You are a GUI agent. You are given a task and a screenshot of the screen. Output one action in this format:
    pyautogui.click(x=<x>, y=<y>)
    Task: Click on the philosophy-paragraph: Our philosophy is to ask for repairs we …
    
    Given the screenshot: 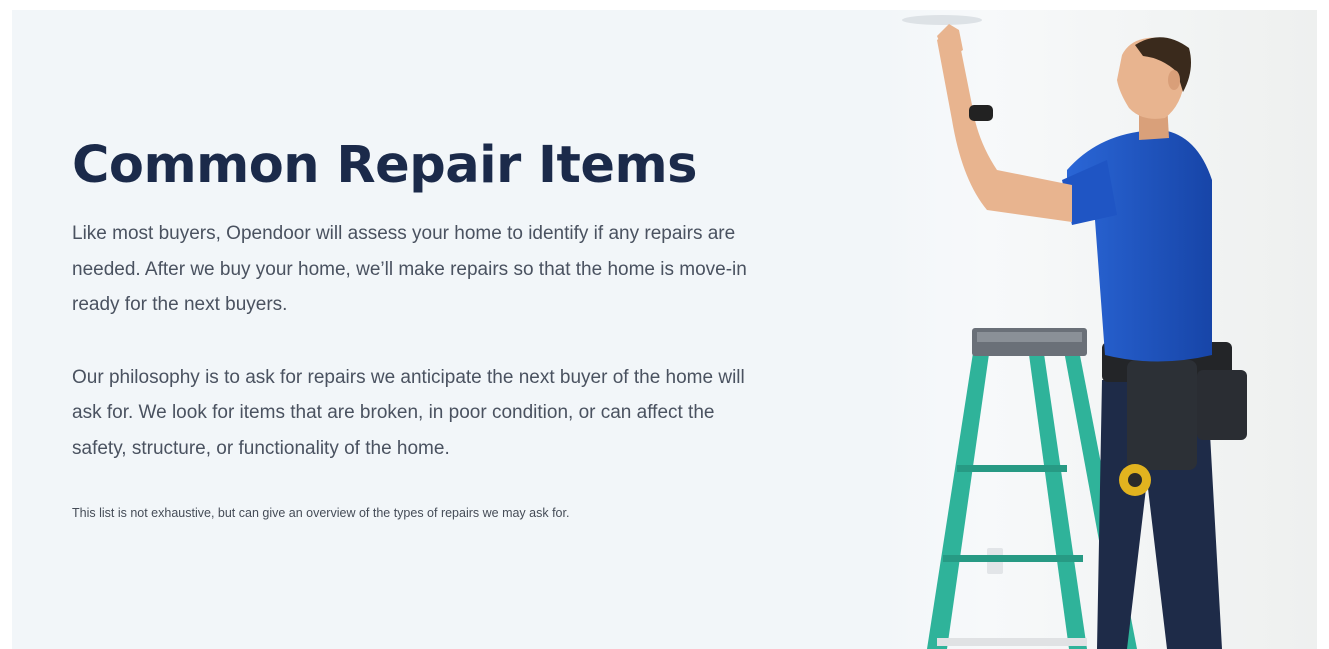 What is the action you would take?
    pyautogui.click(x=408, y=412)
    